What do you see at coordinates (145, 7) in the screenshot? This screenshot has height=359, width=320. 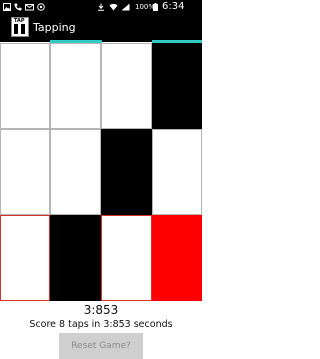 I see `battery-percentage: 100%` at bounding box center [145, 7].